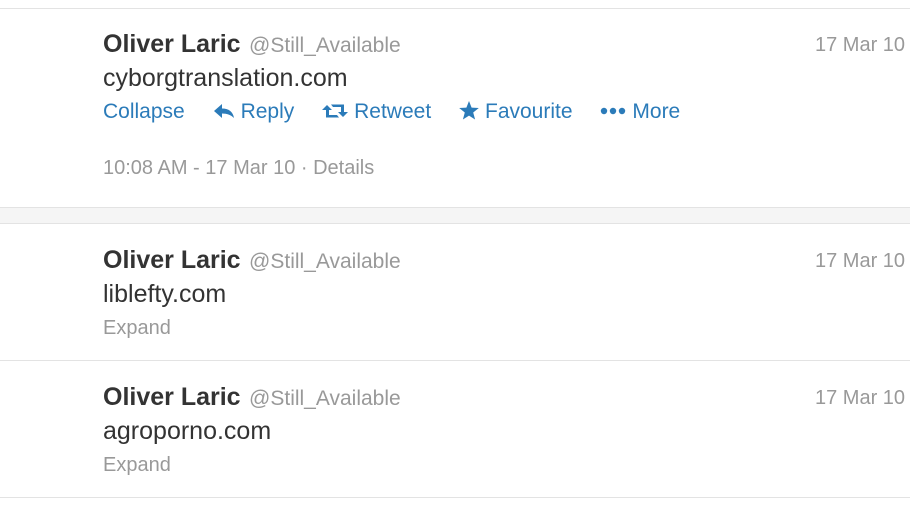  I want to click on tweet-gap, so click(455, 215).